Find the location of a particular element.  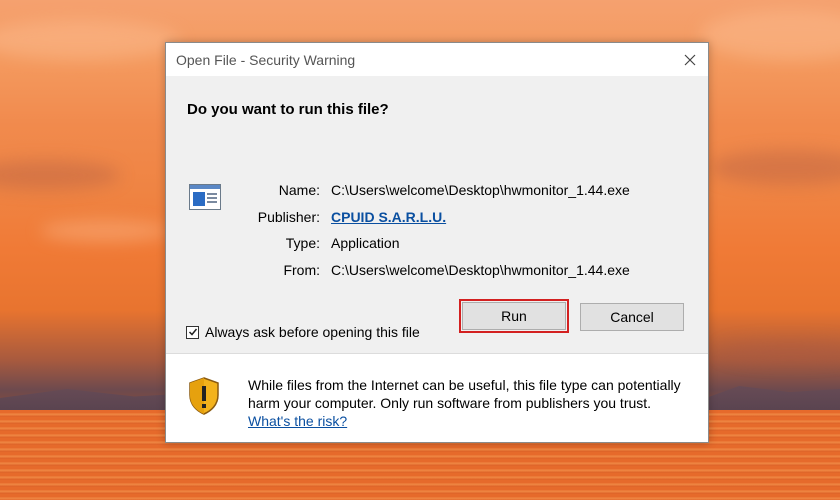

always-ask-option: Always ask before opening this file is located at coordinates (303, 332).